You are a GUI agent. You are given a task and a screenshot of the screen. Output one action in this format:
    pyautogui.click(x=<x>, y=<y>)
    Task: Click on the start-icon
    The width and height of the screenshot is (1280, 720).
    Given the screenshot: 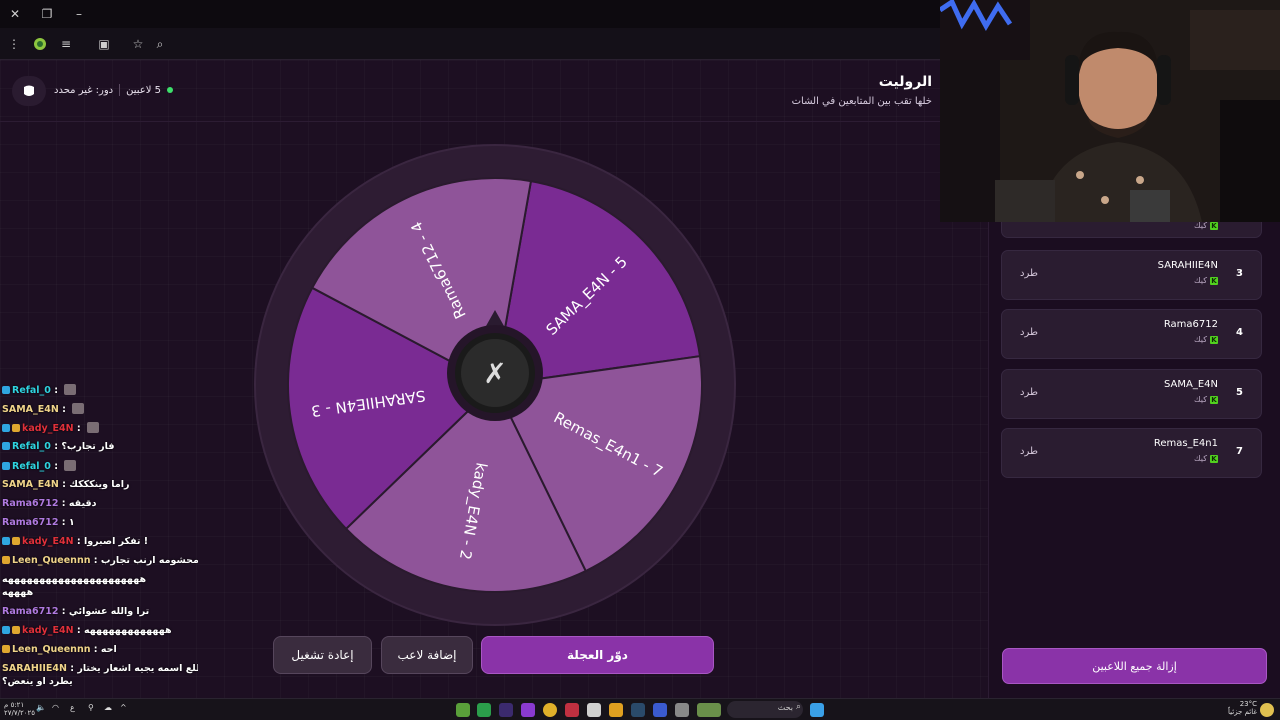 What is the action you would take?
    pyautogui.click(x=817, y=710)
    